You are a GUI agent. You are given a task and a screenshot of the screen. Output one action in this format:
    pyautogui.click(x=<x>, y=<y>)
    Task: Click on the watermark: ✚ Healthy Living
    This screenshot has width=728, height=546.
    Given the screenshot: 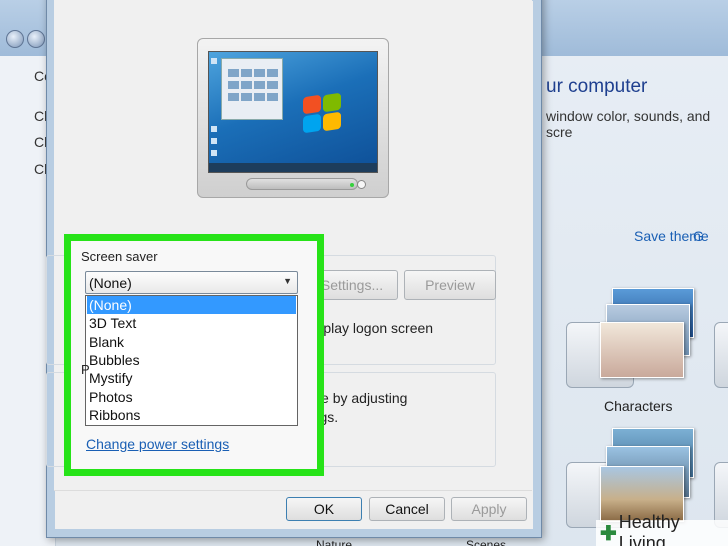 What is the action you would take?
    pyautogui.click(x=662, y=529)
    